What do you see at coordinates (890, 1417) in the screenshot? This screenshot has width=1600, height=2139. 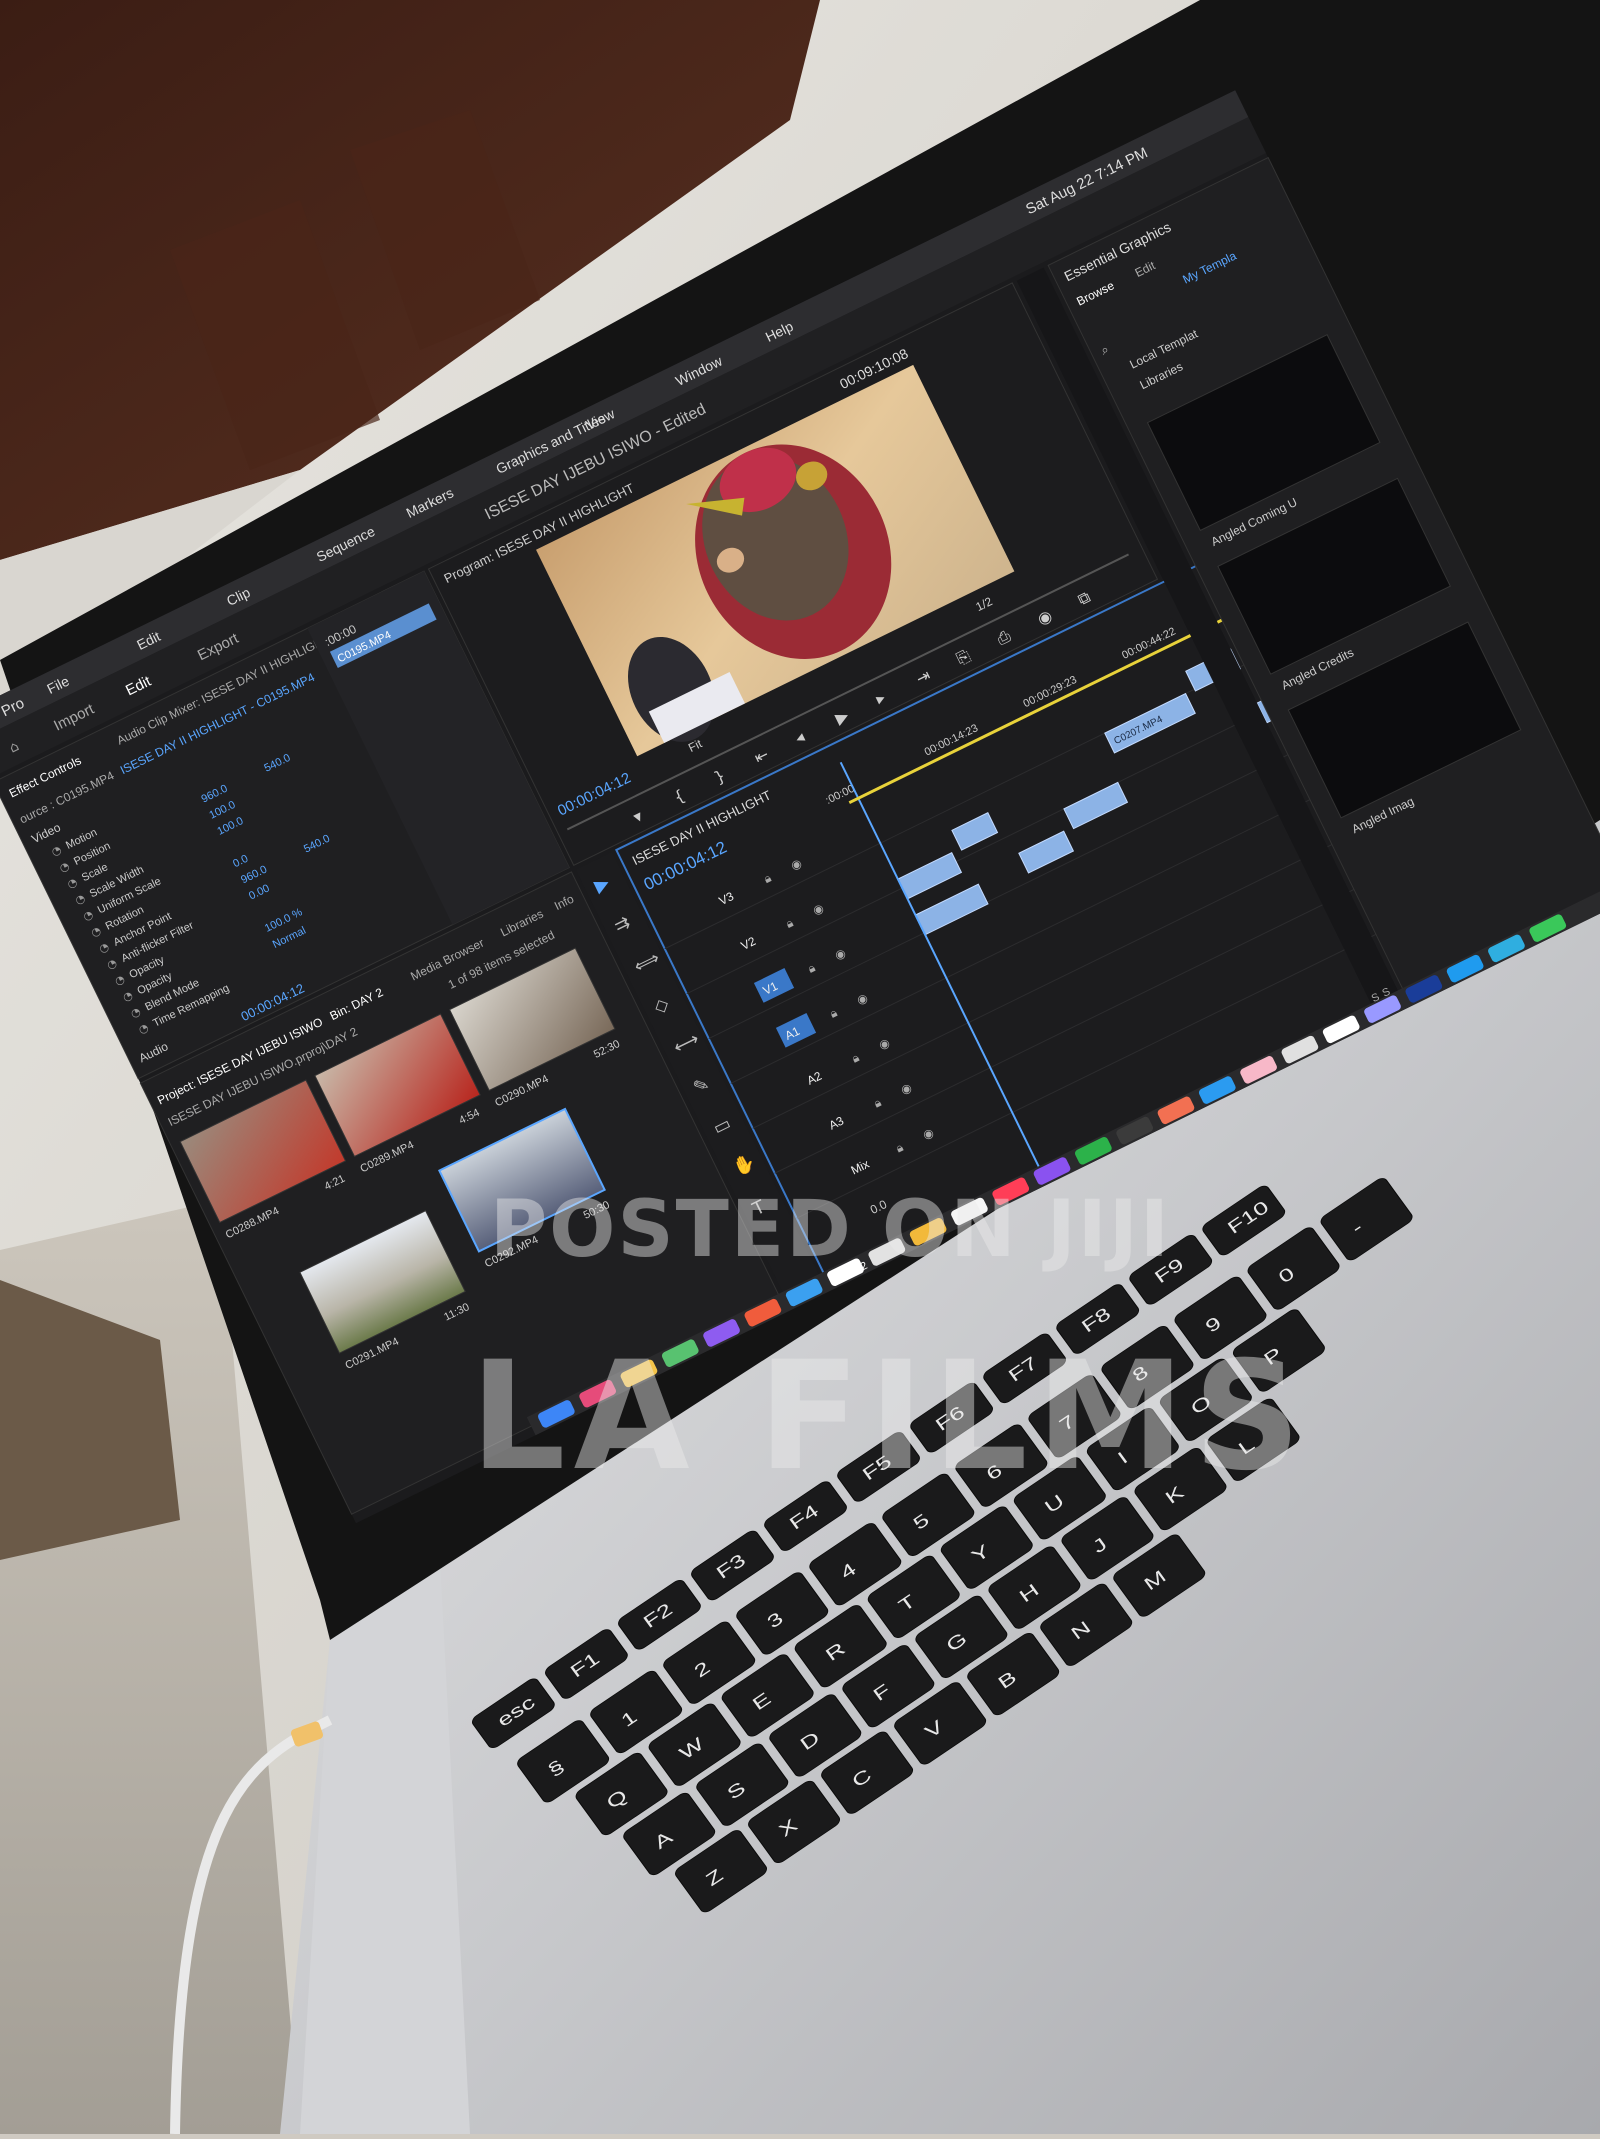 I see `watermark-line2: LA FILMS` at bounding box center [890, 1417].